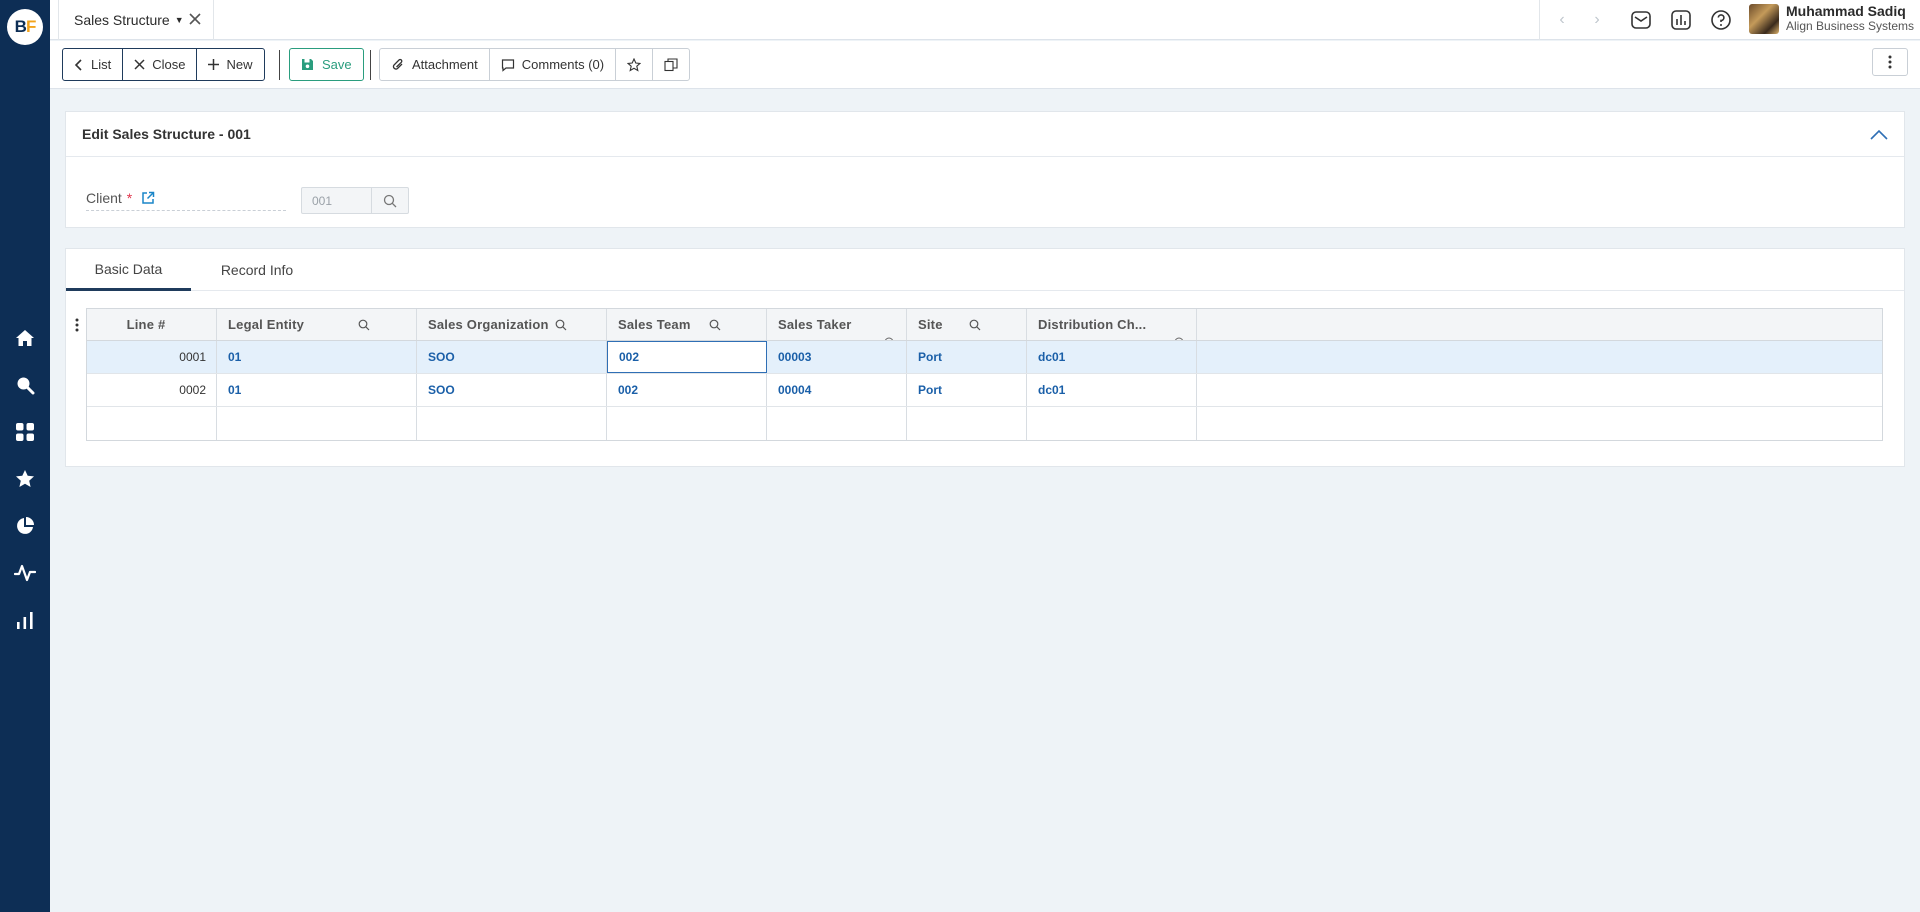 The image size is (1920, 912). What do you see at coordinates (179, 20) in the screenshot?
I see `caret-down-icon: ▼` at bounding box center [179, 20].